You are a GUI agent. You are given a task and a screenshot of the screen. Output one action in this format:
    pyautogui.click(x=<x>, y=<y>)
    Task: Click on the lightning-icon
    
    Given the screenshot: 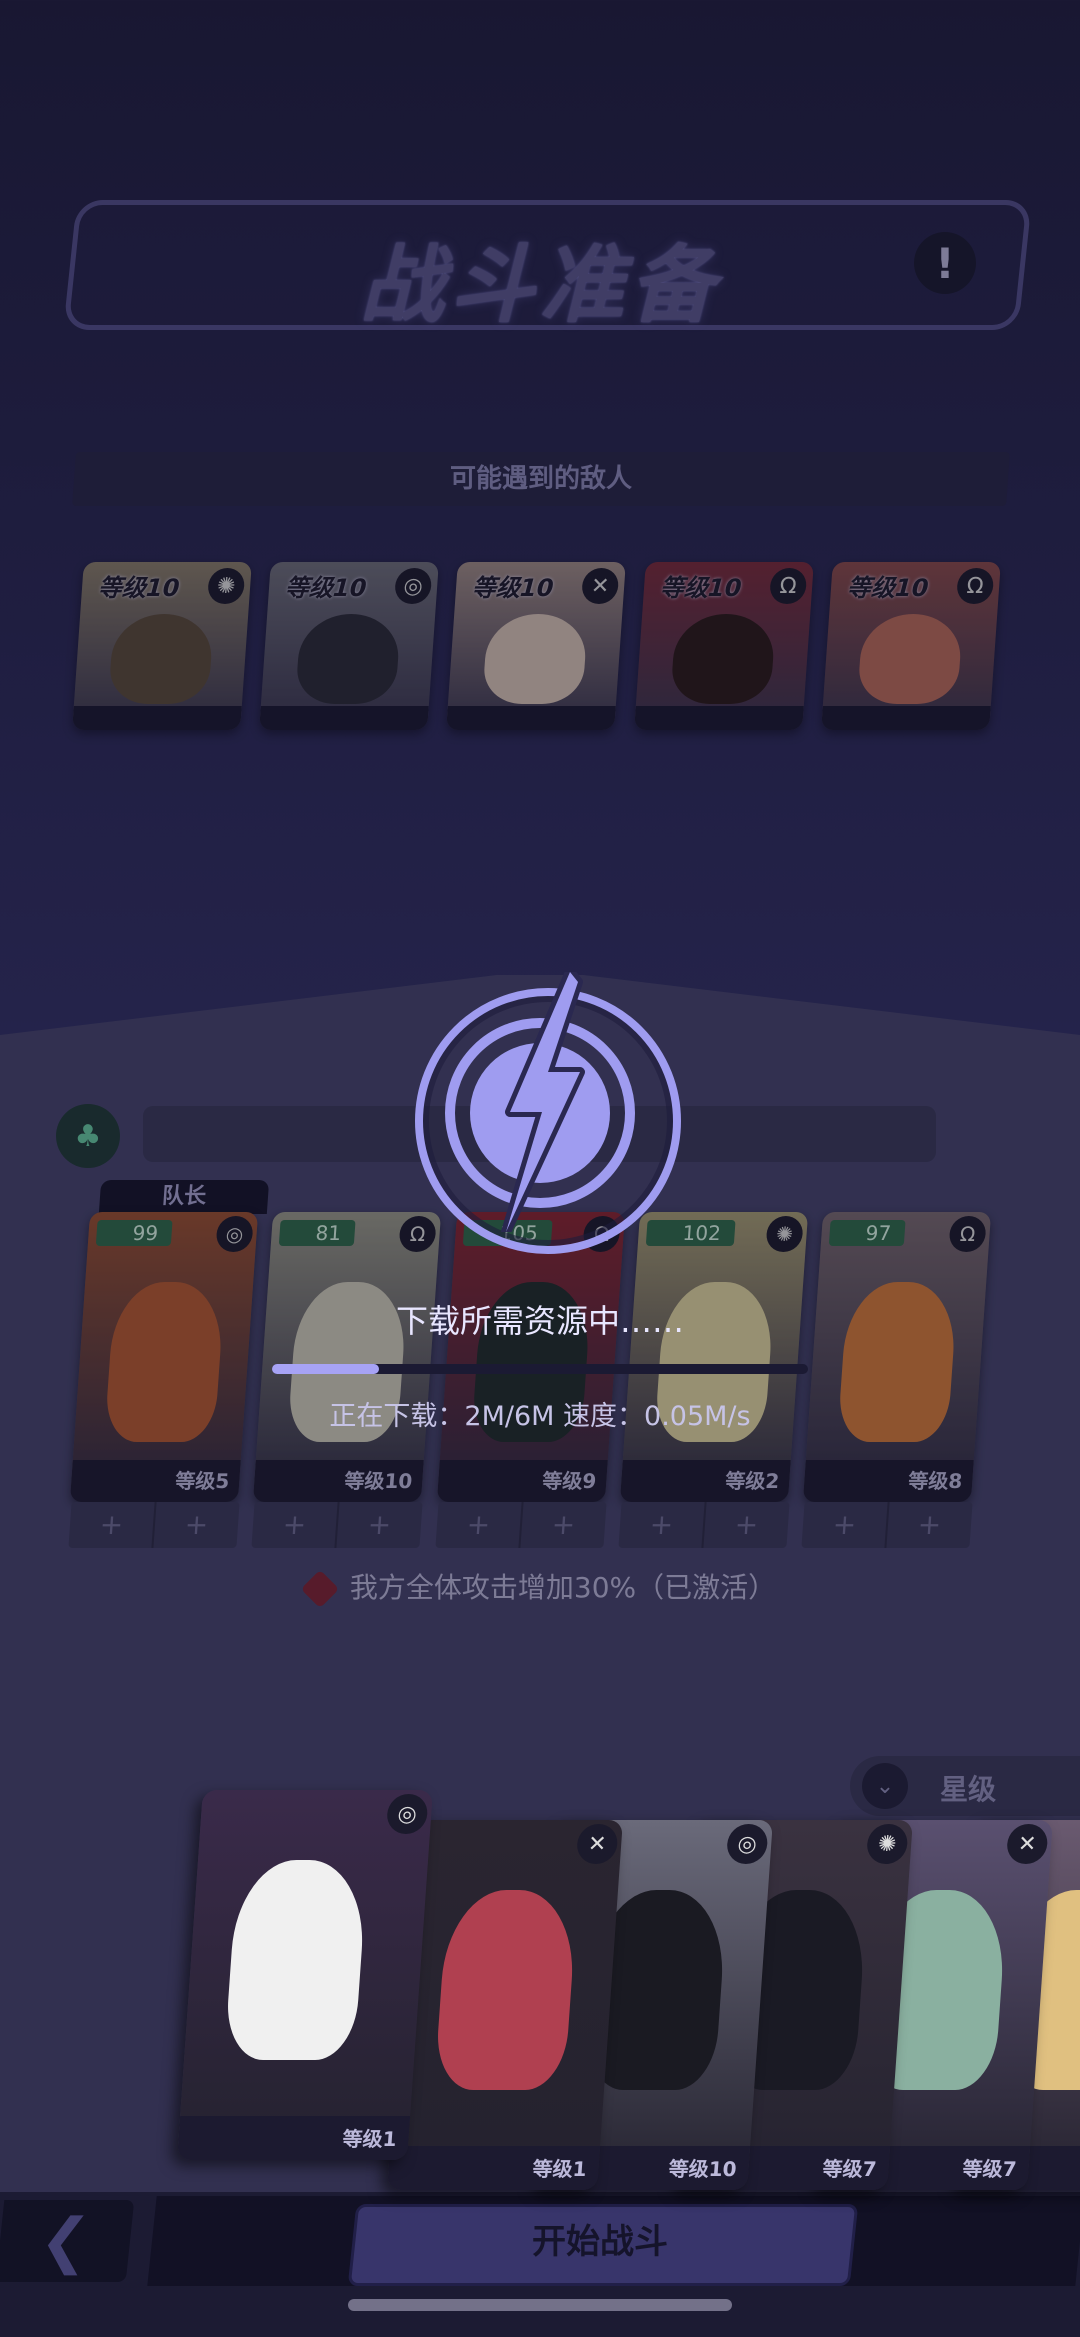 What is the action you would take?
    pyautogui.click(x=543, y=1102)
    